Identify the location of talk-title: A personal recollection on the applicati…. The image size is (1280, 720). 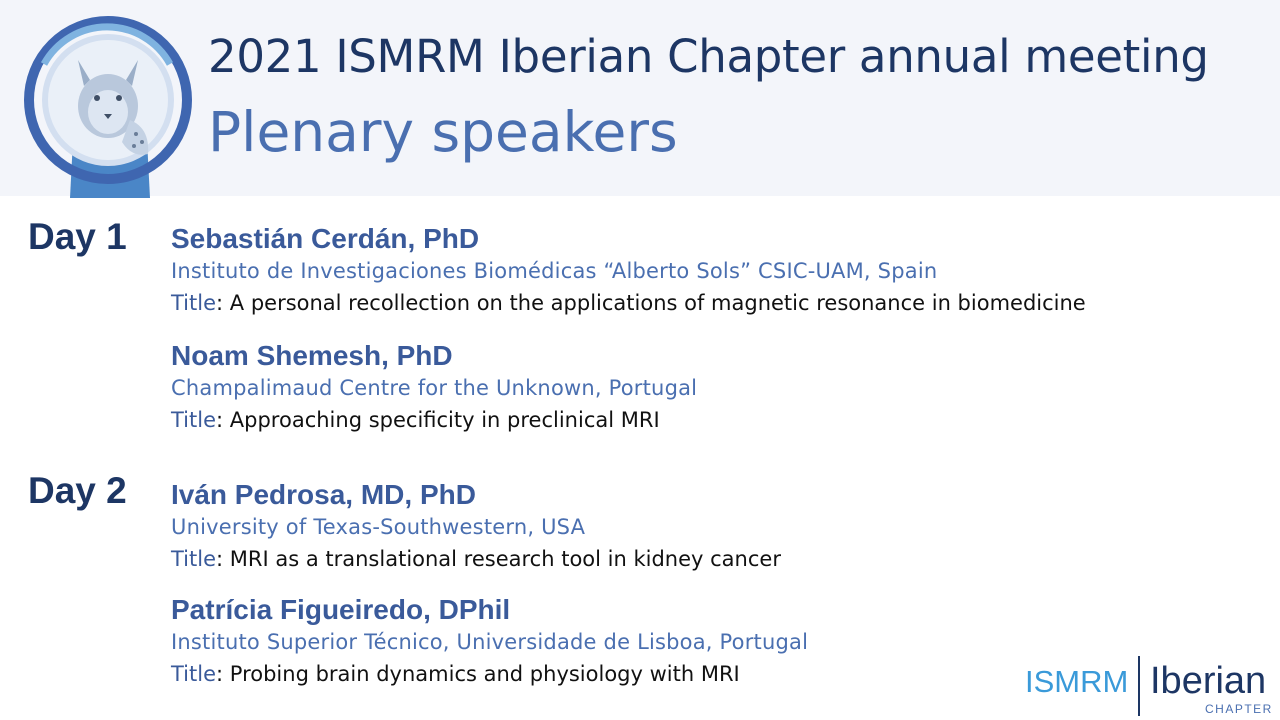
(657, 303).